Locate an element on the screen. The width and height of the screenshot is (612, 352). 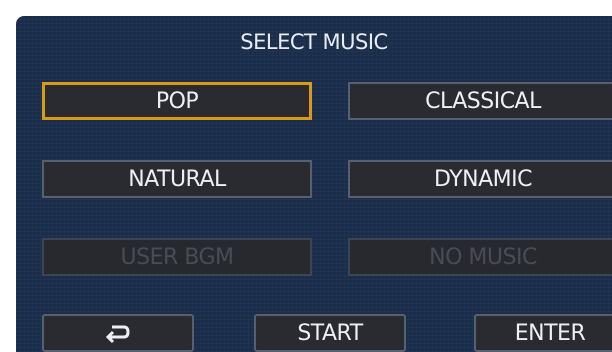
screen-title: SELECT MUSIC is located at coordinates (314, 42).